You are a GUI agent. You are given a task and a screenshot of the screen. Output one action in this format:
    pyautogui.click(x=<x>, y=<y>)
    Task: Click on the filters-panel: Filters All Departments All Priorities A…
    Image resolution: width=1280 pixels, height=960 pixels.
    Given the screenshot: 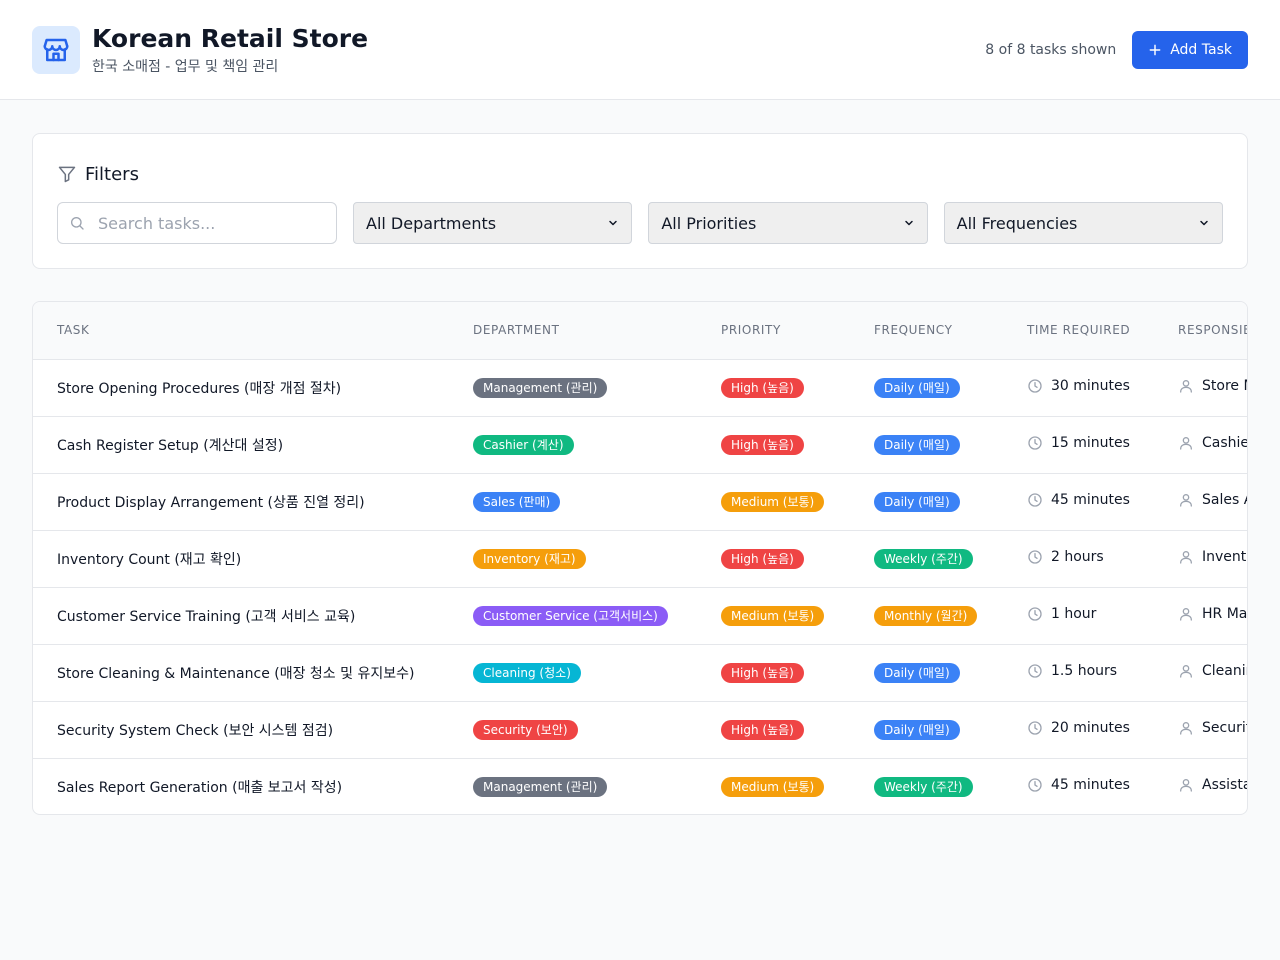 What is the action you would take?
    pyautogui.click(x=640, y=201)
    